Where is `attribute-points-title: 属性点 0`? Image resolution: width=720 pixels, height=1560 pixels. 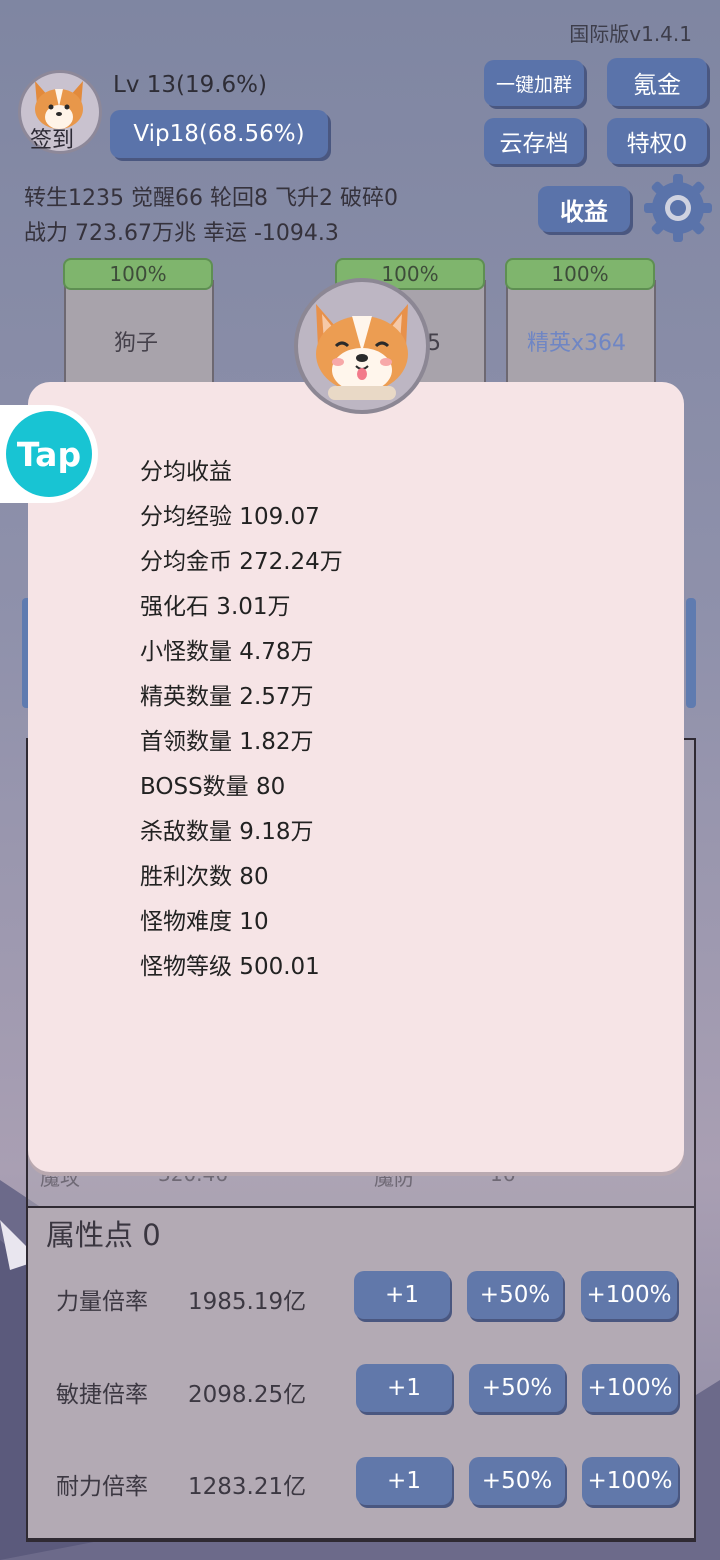
attribute-points-title: 属性点 0 is located at coordinates (103, 1235).